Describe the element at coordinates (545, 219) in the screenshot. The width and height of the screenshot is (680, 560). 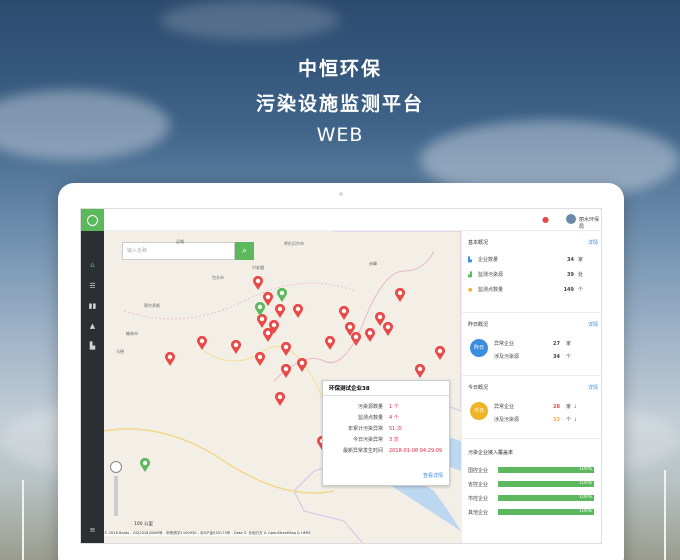
I see `bell-icon: ●` at that location.